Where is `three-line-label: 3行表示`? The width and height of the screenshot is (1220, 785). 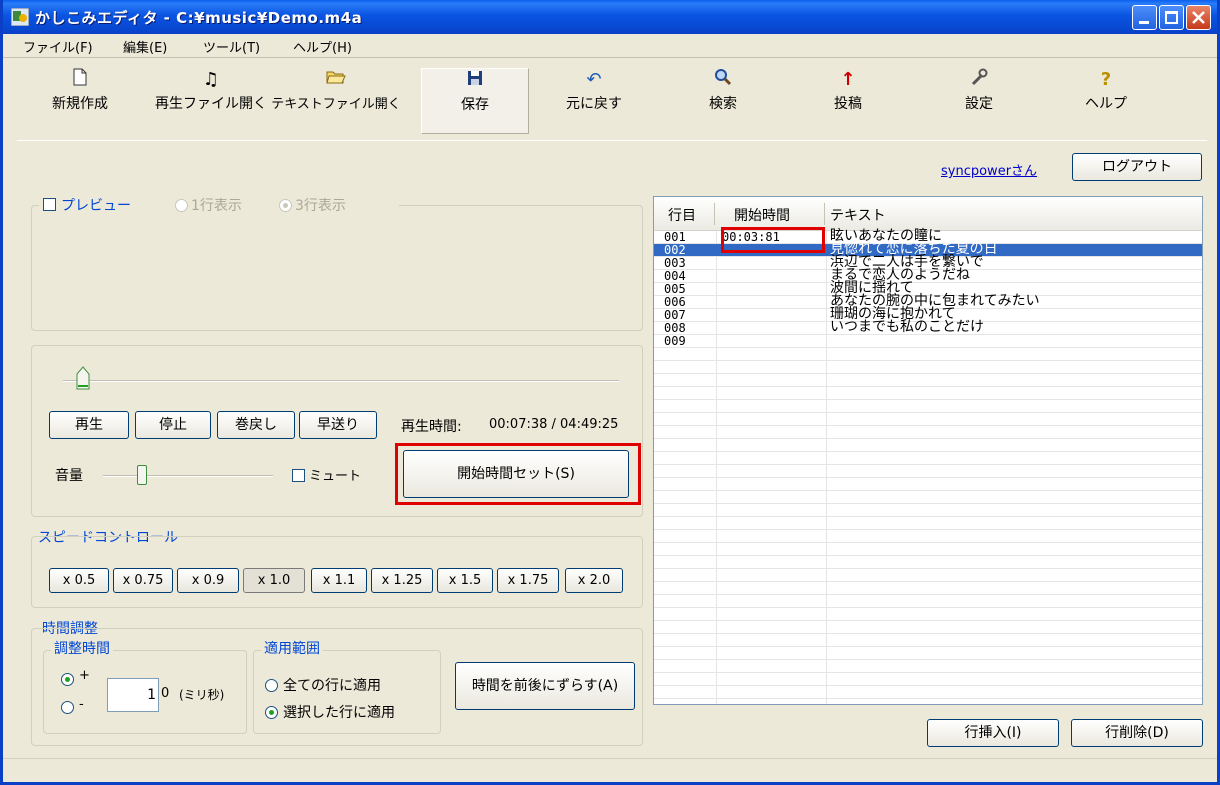
three-line-label: 3行表示 is located at coordinates (320, 206).